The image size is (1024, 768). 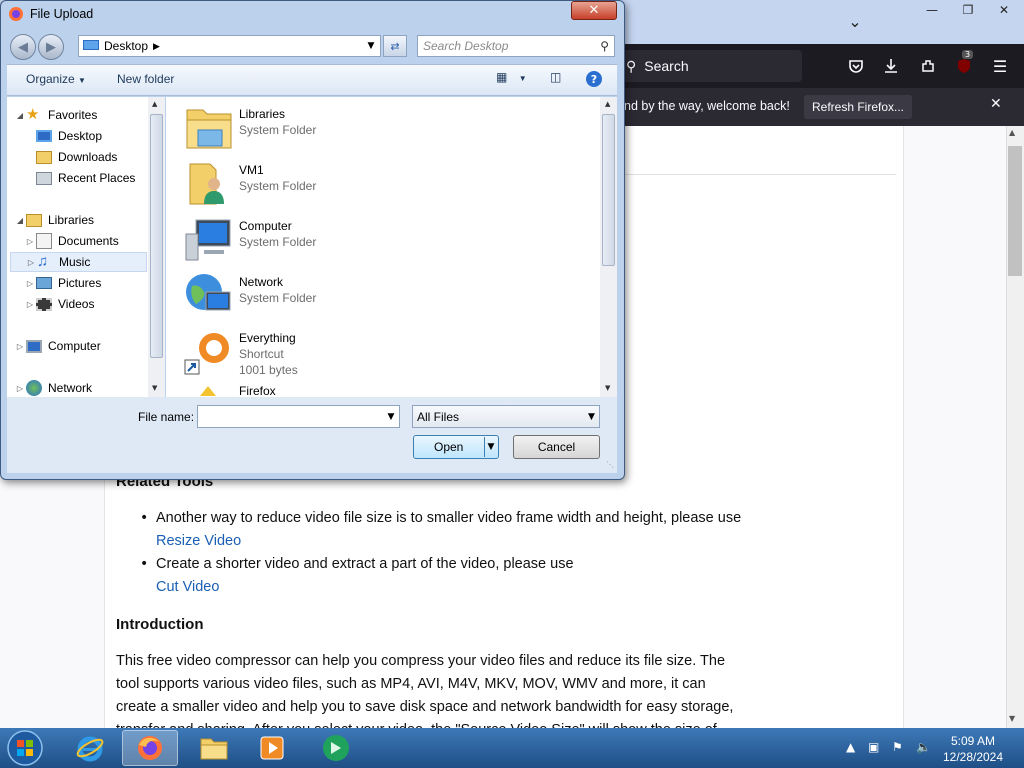 I want to click on address-location: Desktop, so click(x=126, y=46).